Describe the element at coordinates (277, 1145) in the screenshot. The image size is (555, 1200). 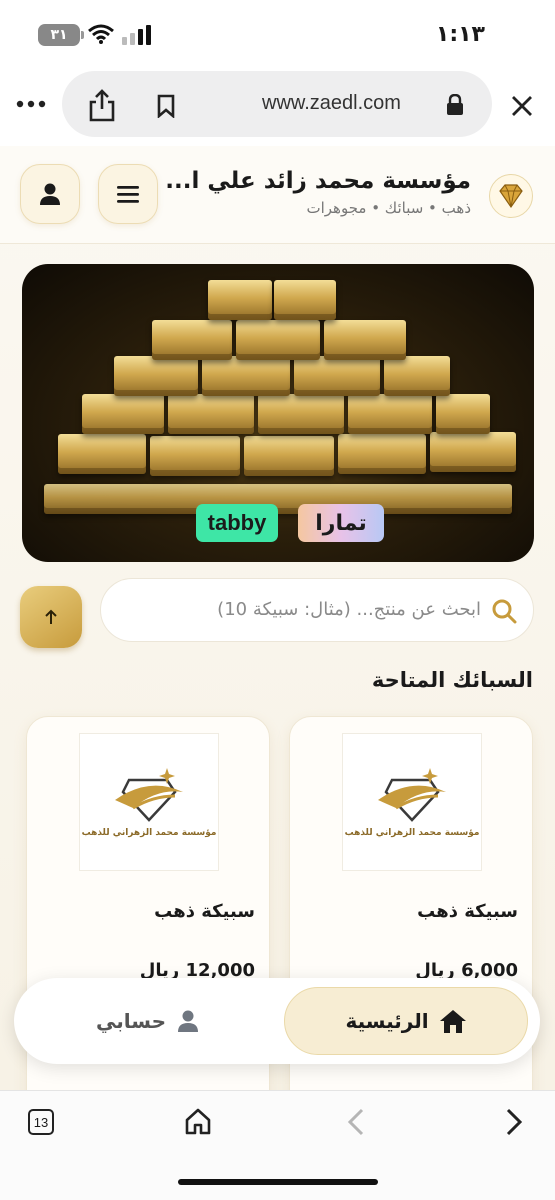
I see `browser-toolbar: 13` at that location.